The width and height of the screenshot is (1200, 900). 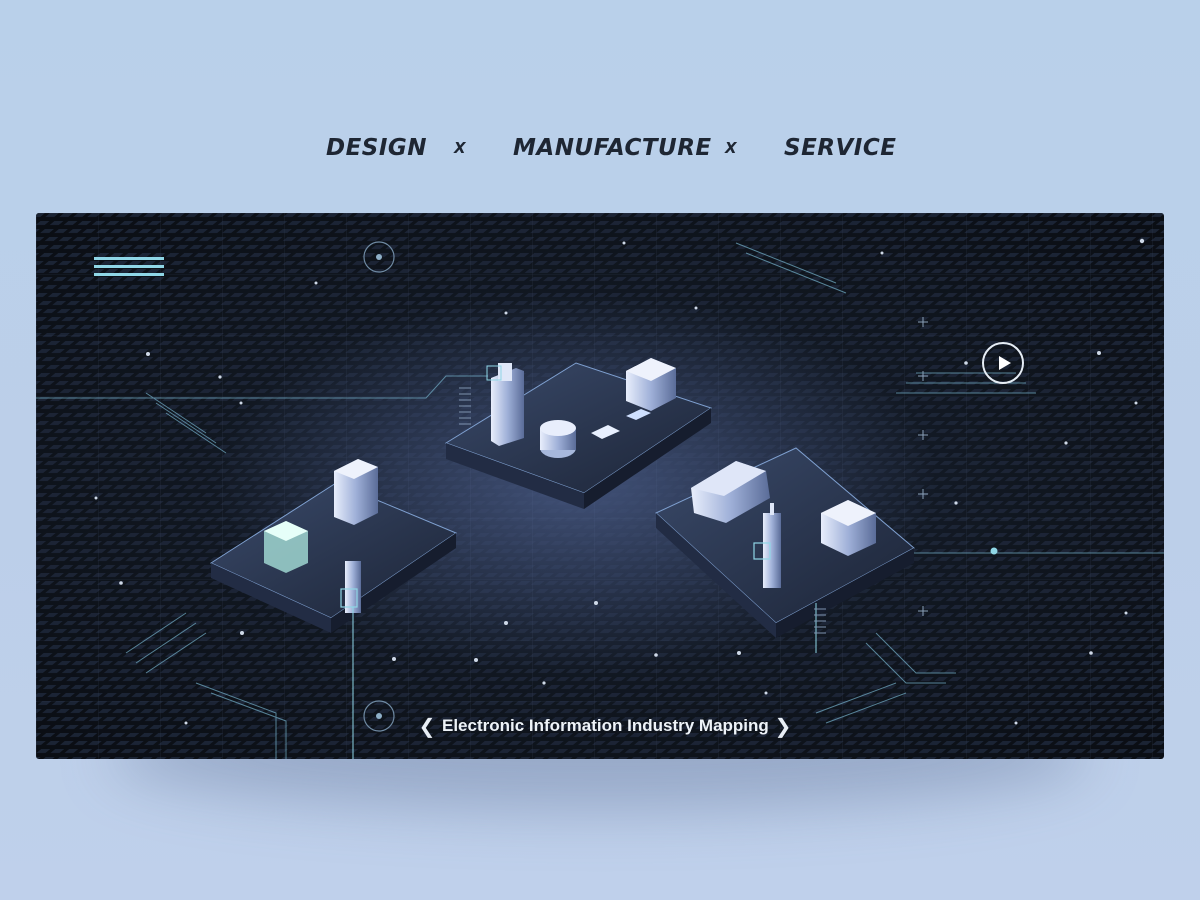 What do you see at coordinates (130, 273) in the screenshot?
I see `hamburger-menu-icon` at bounding box center [130, 273].